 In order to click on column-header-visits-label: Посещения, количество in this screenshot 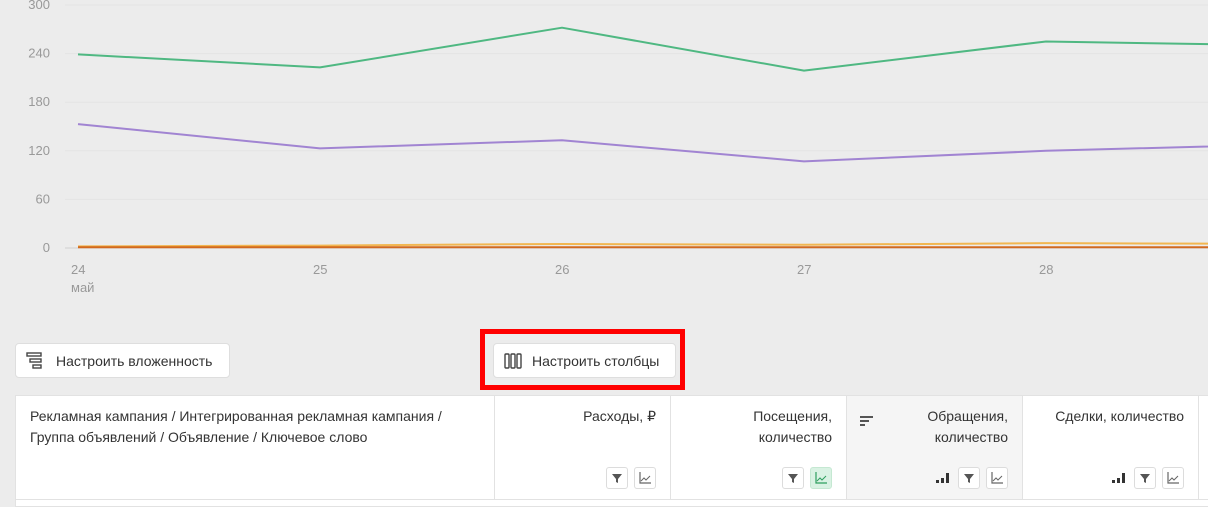, I will do `click(792, 427)`.